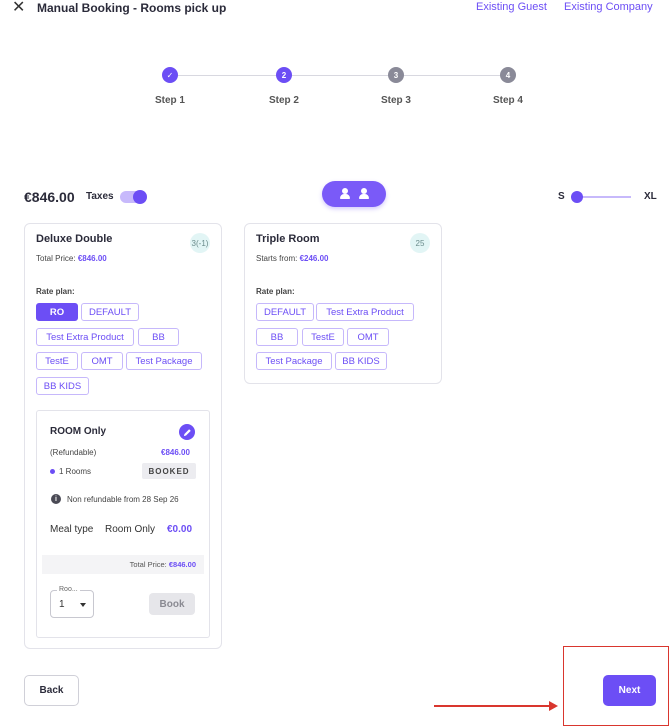  I want to click on rate-chip-ro: RO, so click(57, 312).